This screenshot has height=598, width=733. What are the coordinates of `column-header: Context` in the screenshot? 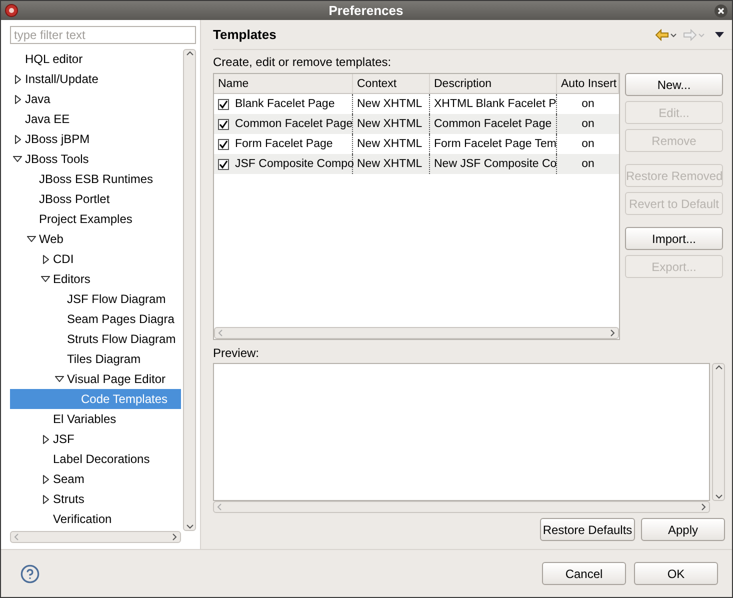 It's located at (391, 84).